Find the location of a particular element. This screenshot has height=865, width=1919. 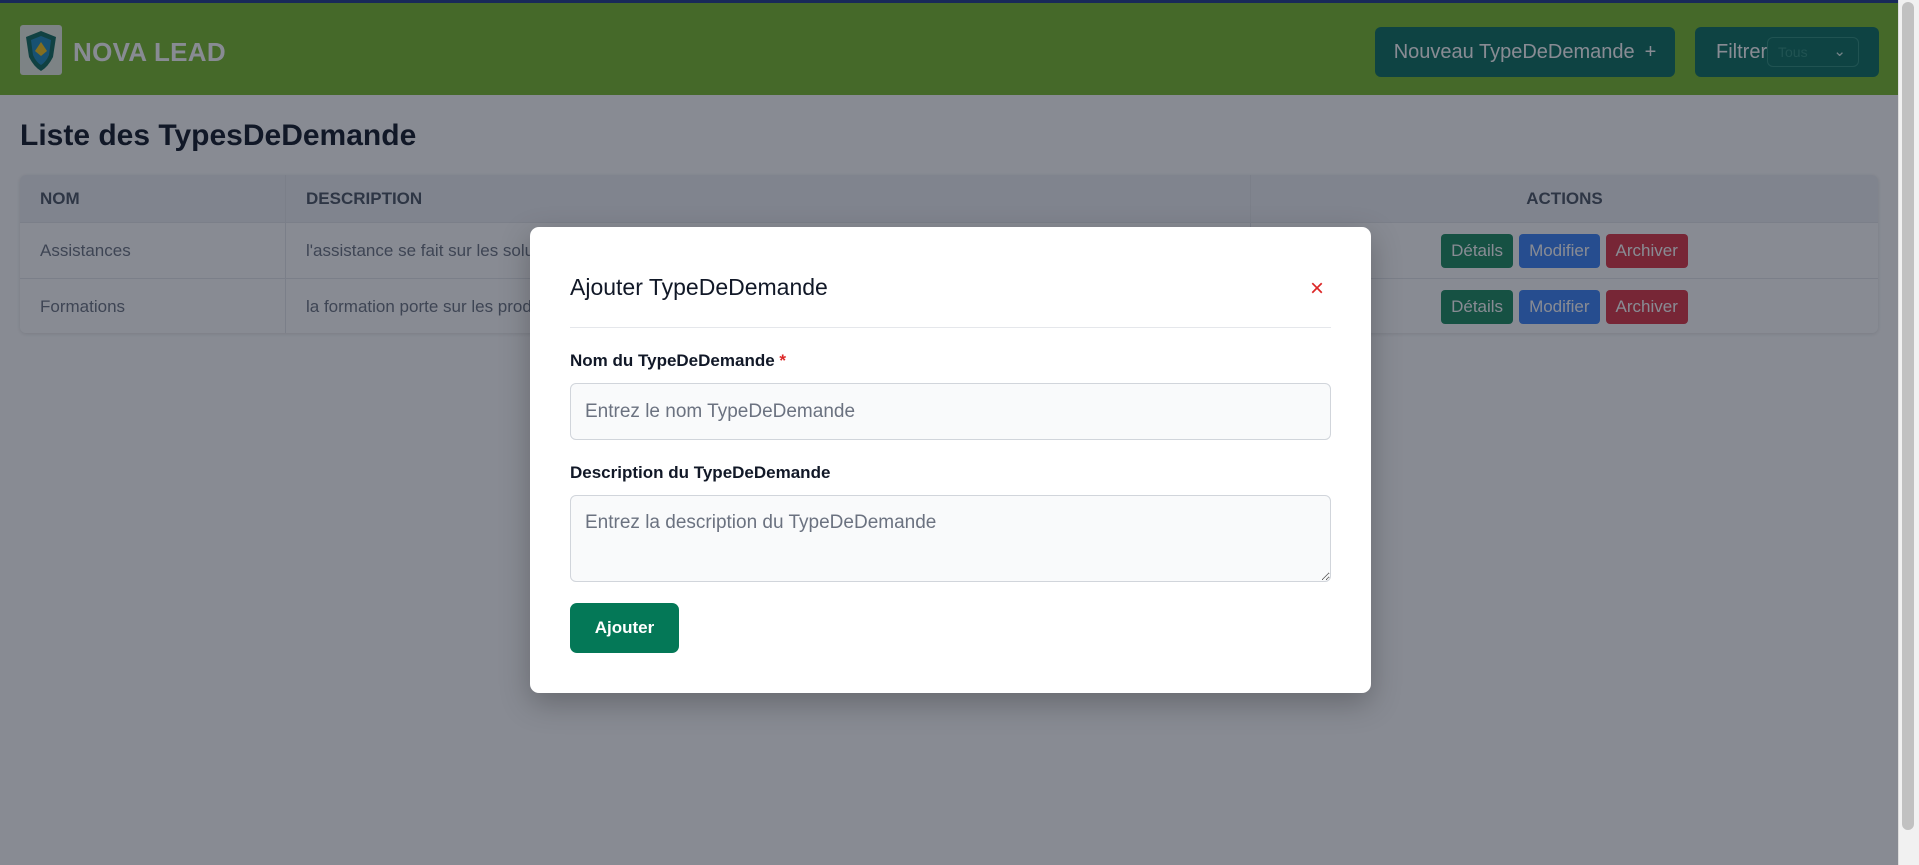

ajouter-button: Ajouter is located at coordinates (624, 628).